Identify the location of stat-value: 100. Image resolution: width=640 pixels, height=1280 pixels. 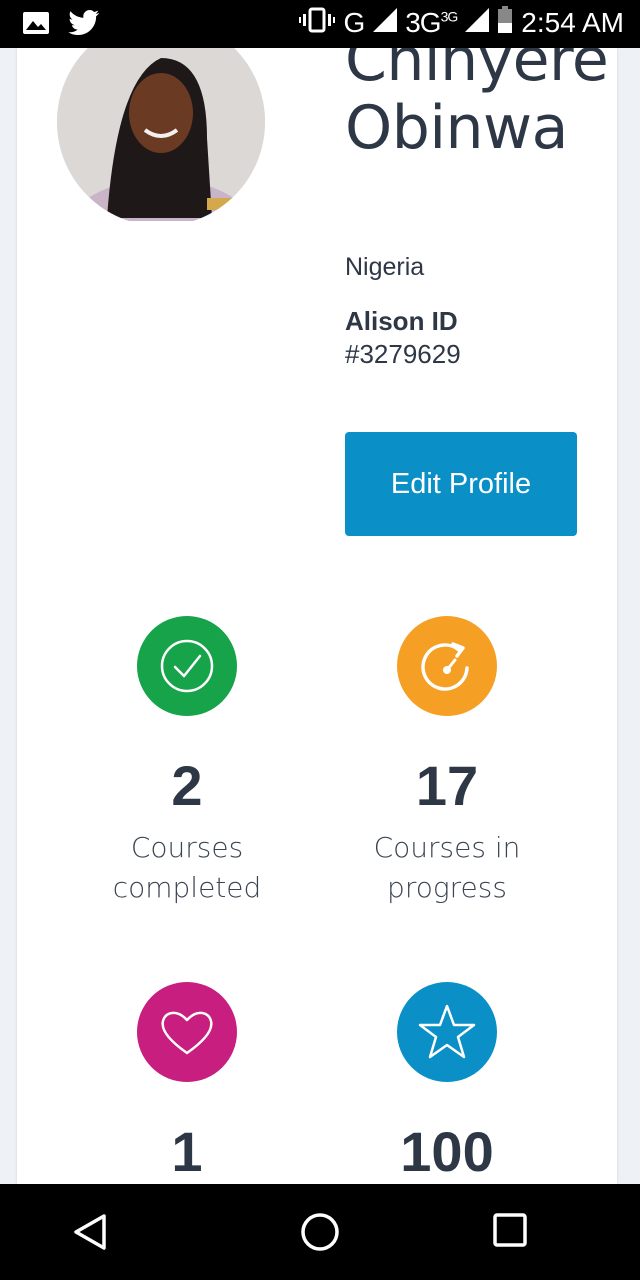
(447, 1151).